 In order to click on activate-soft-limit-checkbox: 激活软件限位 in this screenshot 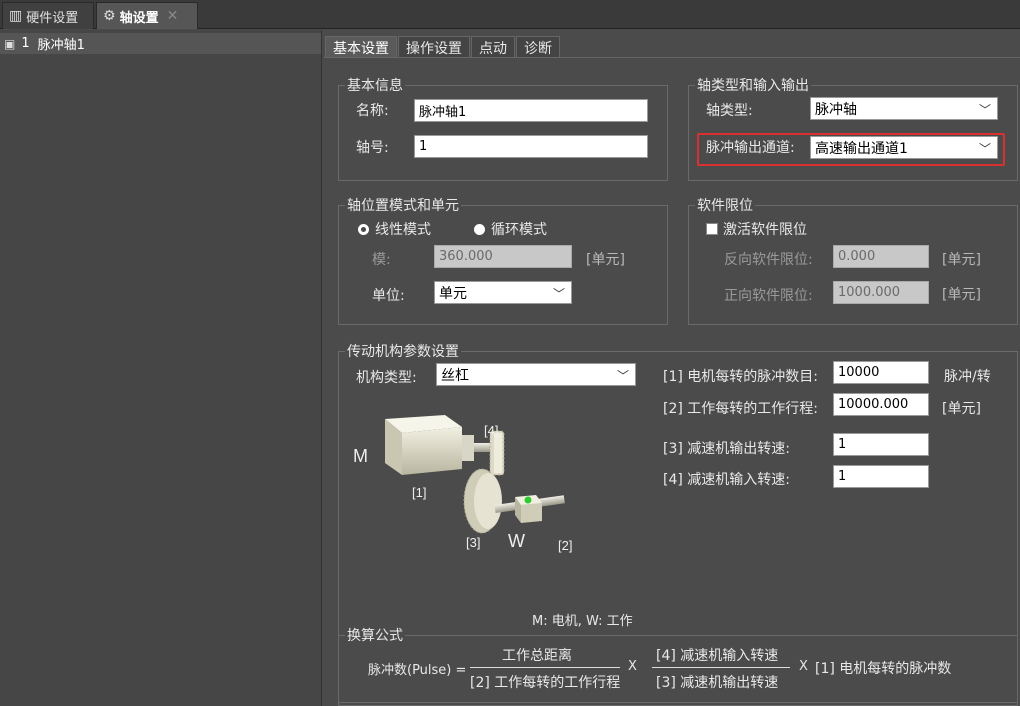, I will do `click(756, 229)`.